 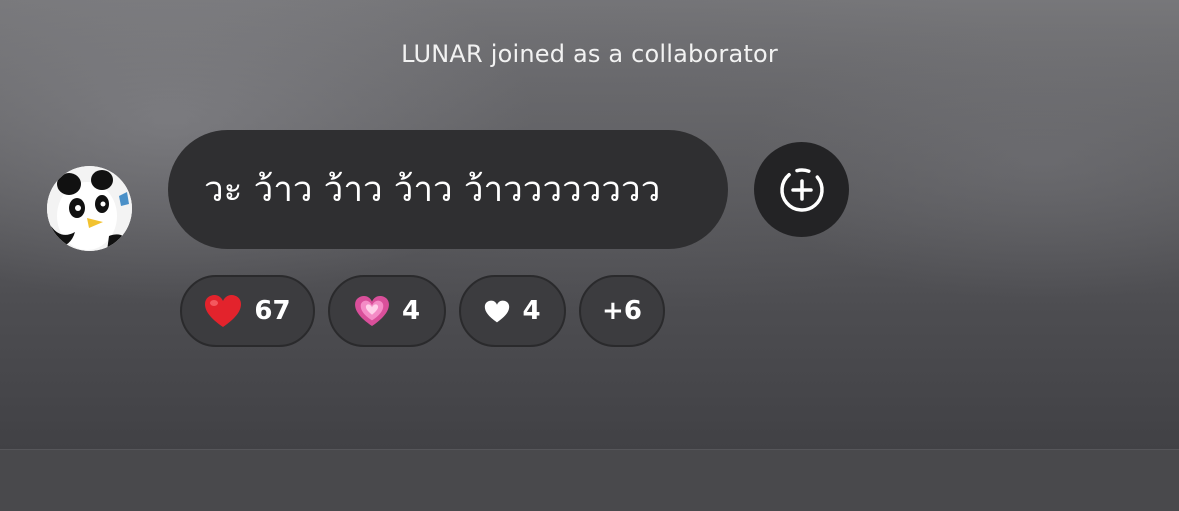 I want to click on more-reactions-count: +6, so click(x=622, y=311).